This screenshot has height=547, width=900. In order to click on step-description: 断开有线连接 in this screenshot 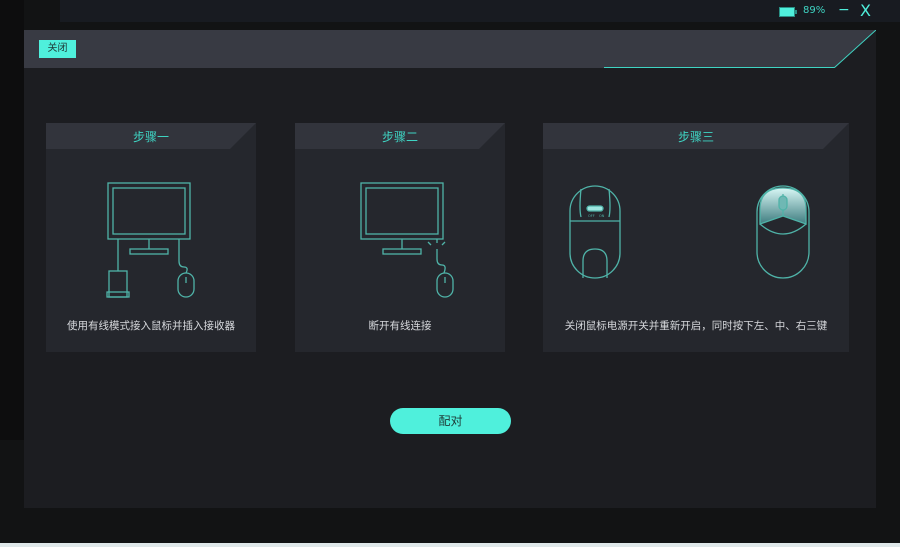, I will do `click(400, 326)`.